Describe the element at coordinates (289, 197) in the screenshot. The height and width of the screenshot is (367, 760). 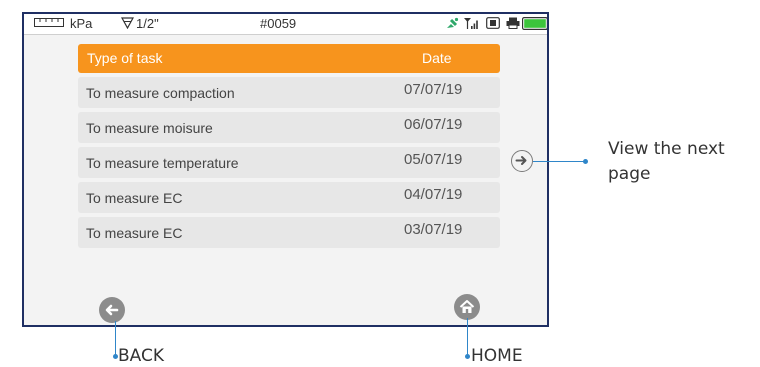
I see `table-row: To measure EC 04/07/19` at that location.